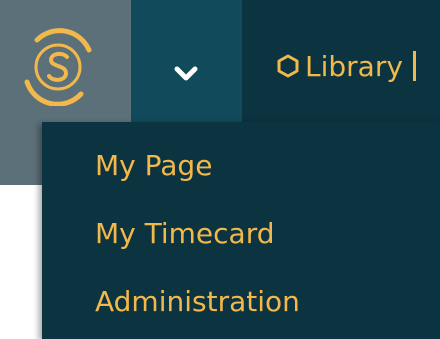 This screenshot has height=339, width=440. What do you see at coordinates (197, 301) in the screenshot?
I see `menu-item-administration: Administration` at bounding box center [197, 301].